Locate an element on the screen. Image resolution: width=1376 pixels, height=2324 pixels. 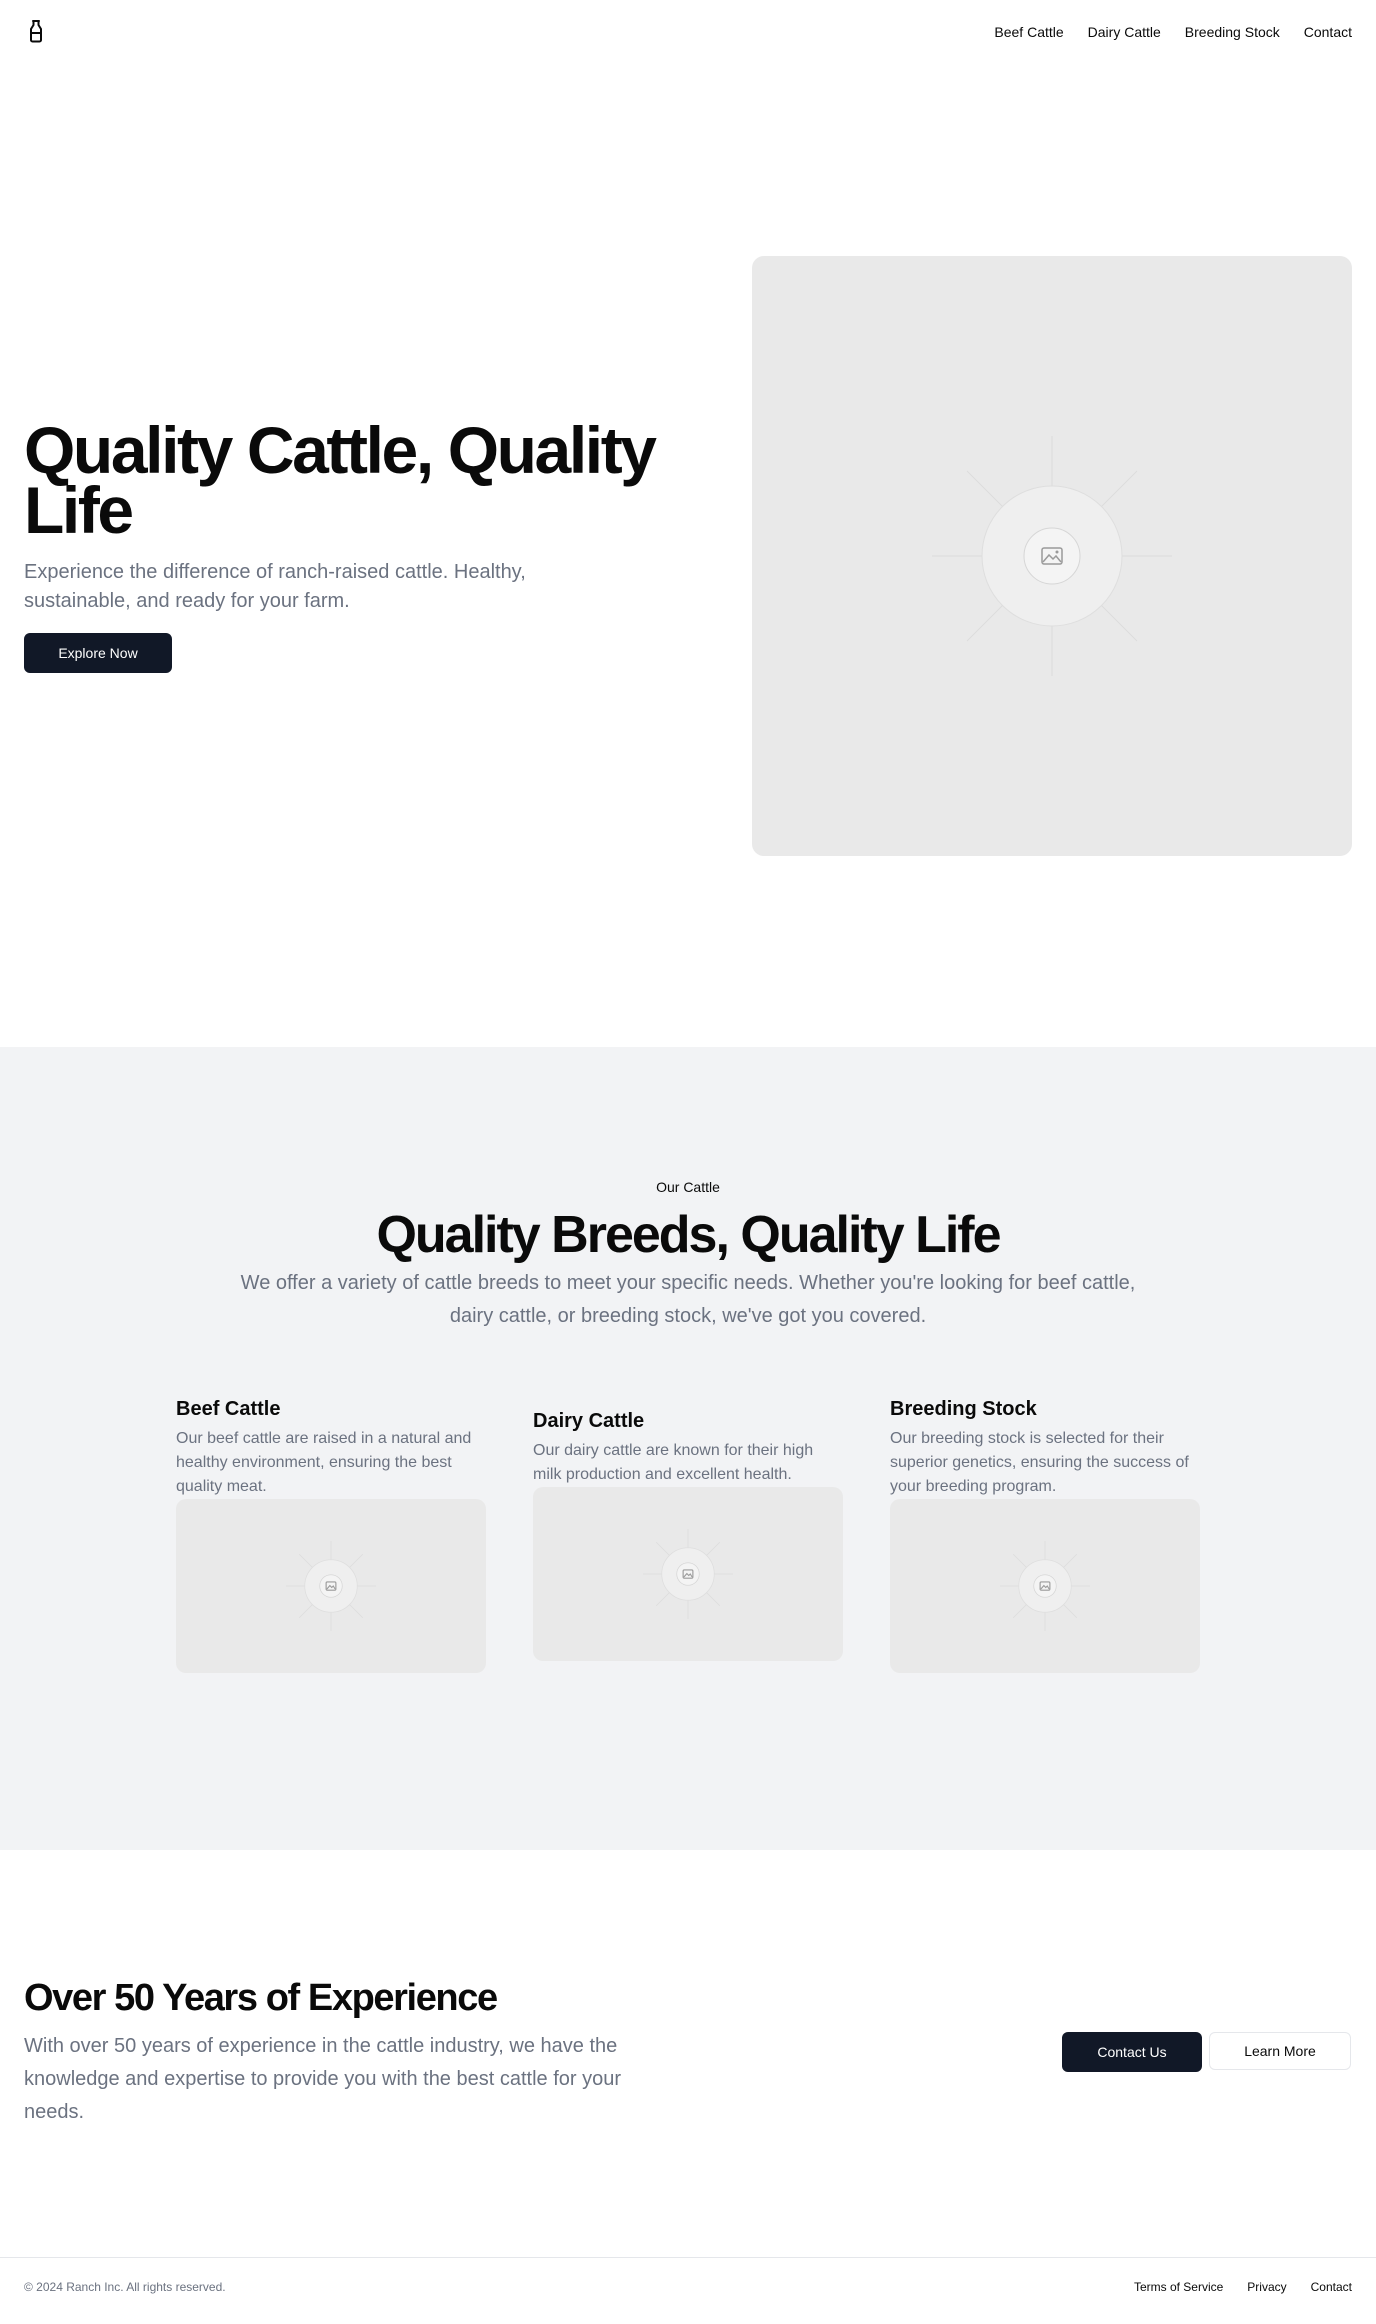
learn-more-button: Learn More is located at coordinates (1280, 2051).